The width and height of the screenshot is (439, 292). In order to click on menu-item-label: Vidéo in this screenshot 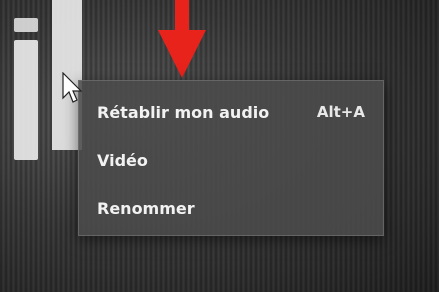, I will do `click(122, 160)`.